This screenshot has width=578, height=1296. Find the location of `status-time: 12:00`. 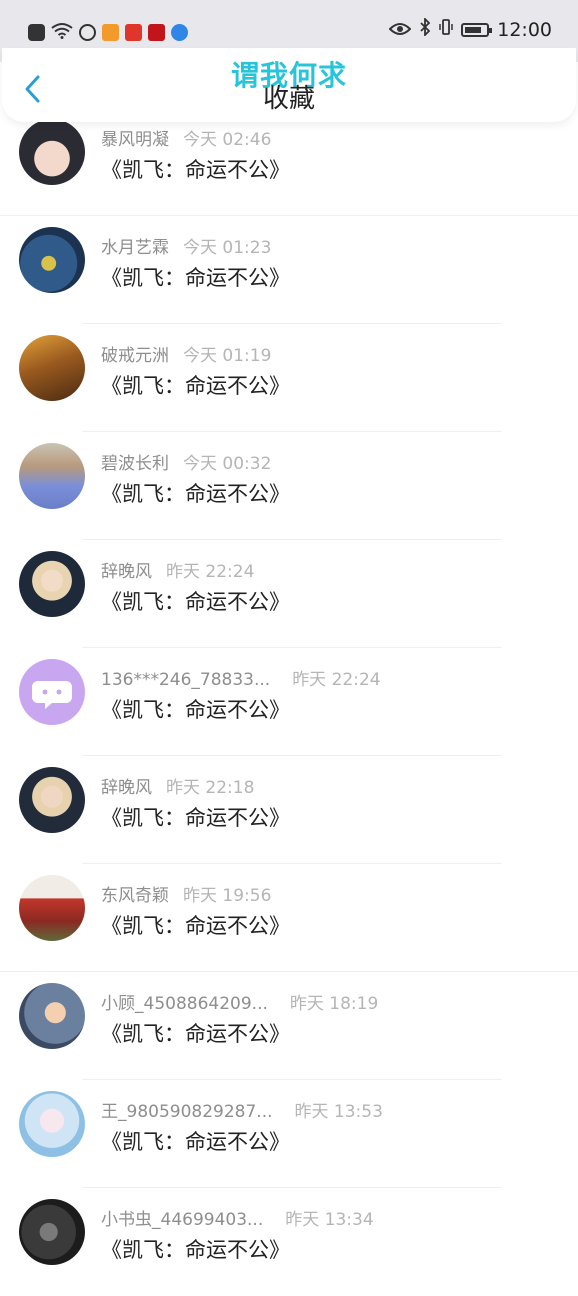

status-time: 12:00 is located at coordinates (524, 29).